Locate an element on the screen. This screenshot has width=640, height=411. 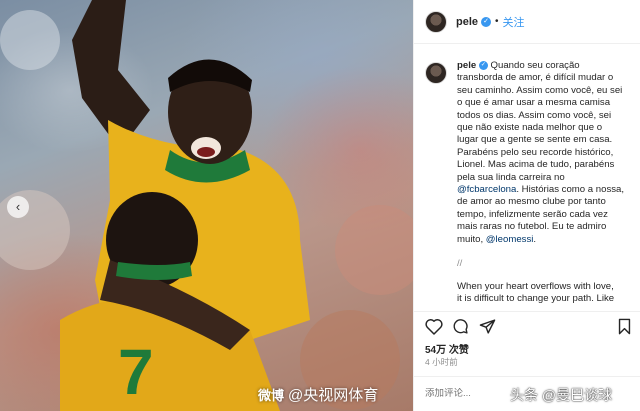
jersey-number: 7 is located at coordinates (136, 372).